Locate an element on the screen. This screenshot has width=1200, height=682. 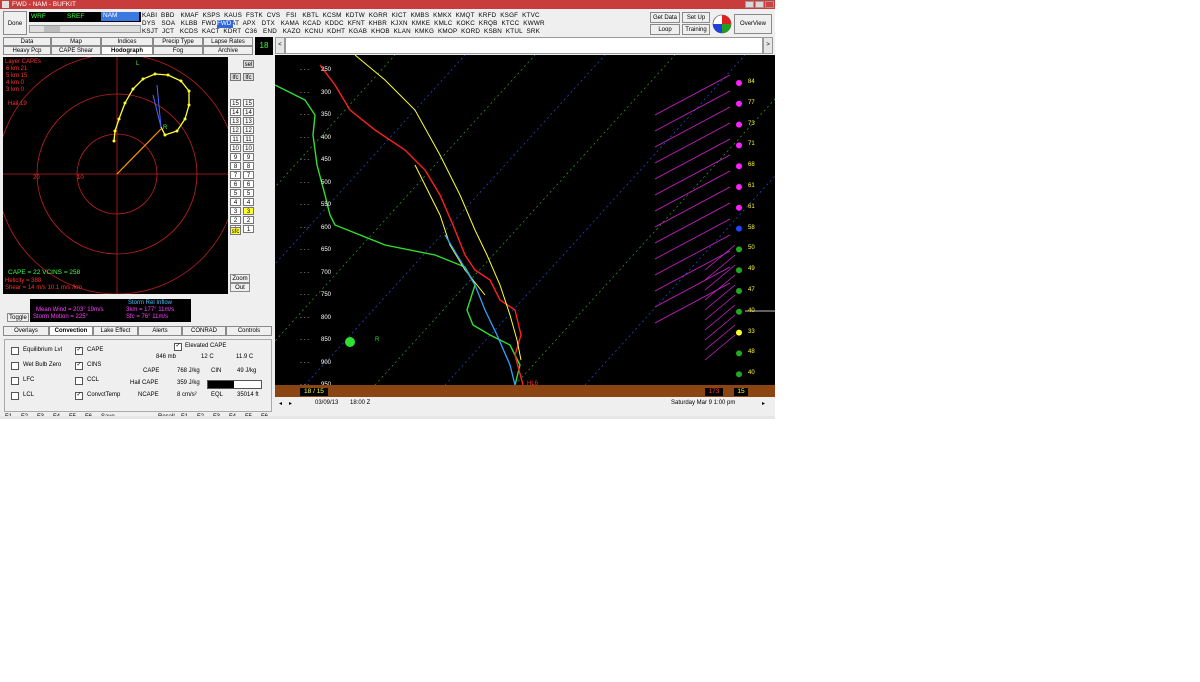
level-left-4: 4 is located at coordinates (235, 202).